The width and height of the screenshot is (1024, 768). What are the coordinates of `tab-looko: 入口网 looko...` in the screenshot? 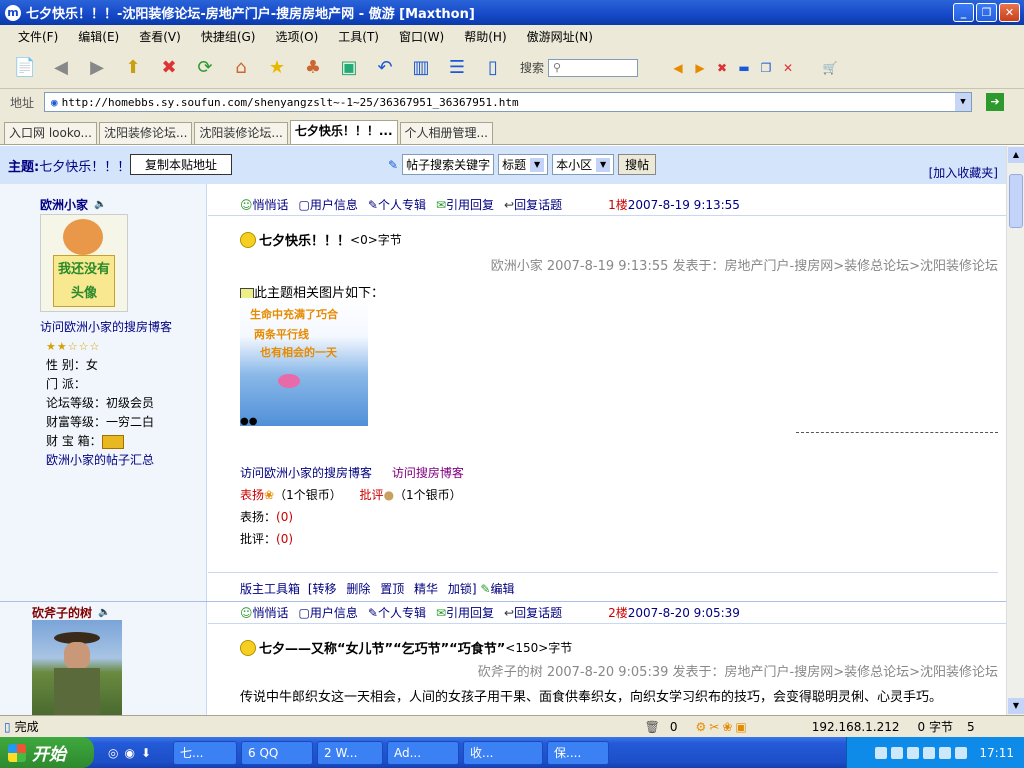 It's located at (50, 133).